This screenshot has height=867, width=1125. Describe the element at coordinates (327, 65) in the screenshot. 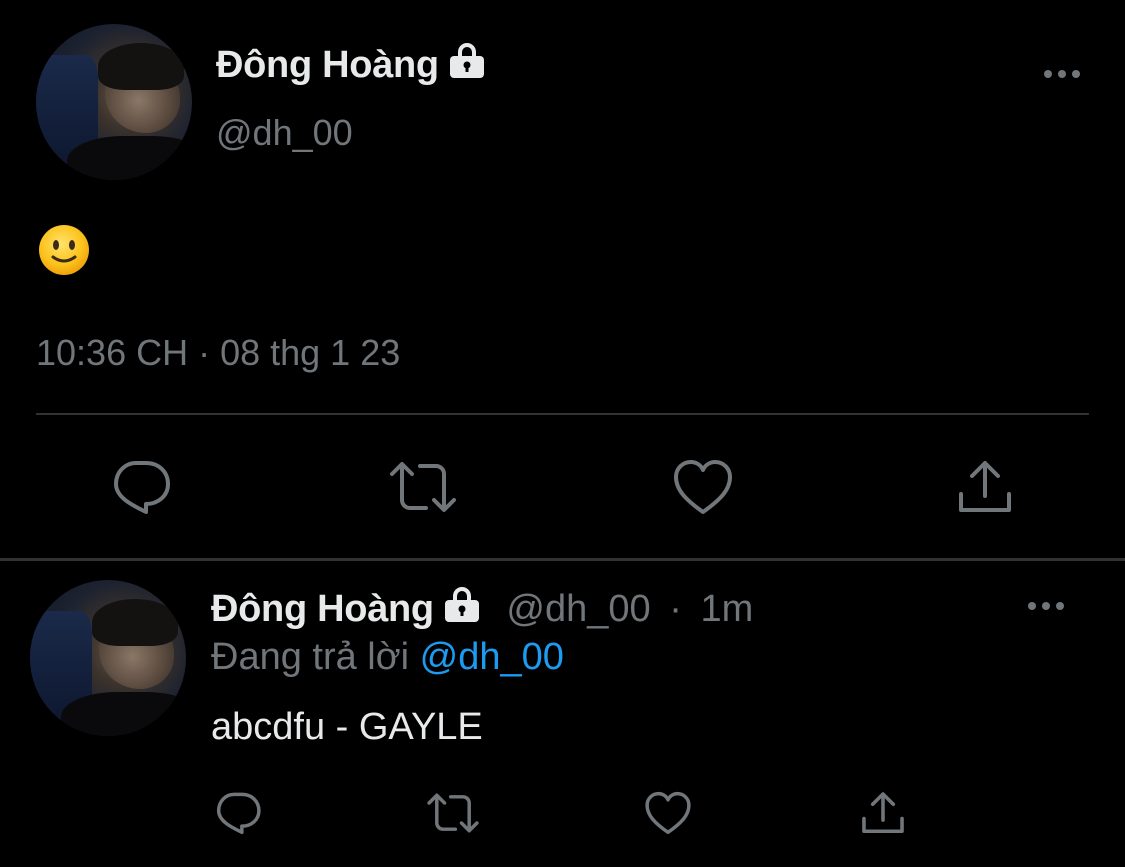

I see `author-display-name: Đông Hoàng` at that location.